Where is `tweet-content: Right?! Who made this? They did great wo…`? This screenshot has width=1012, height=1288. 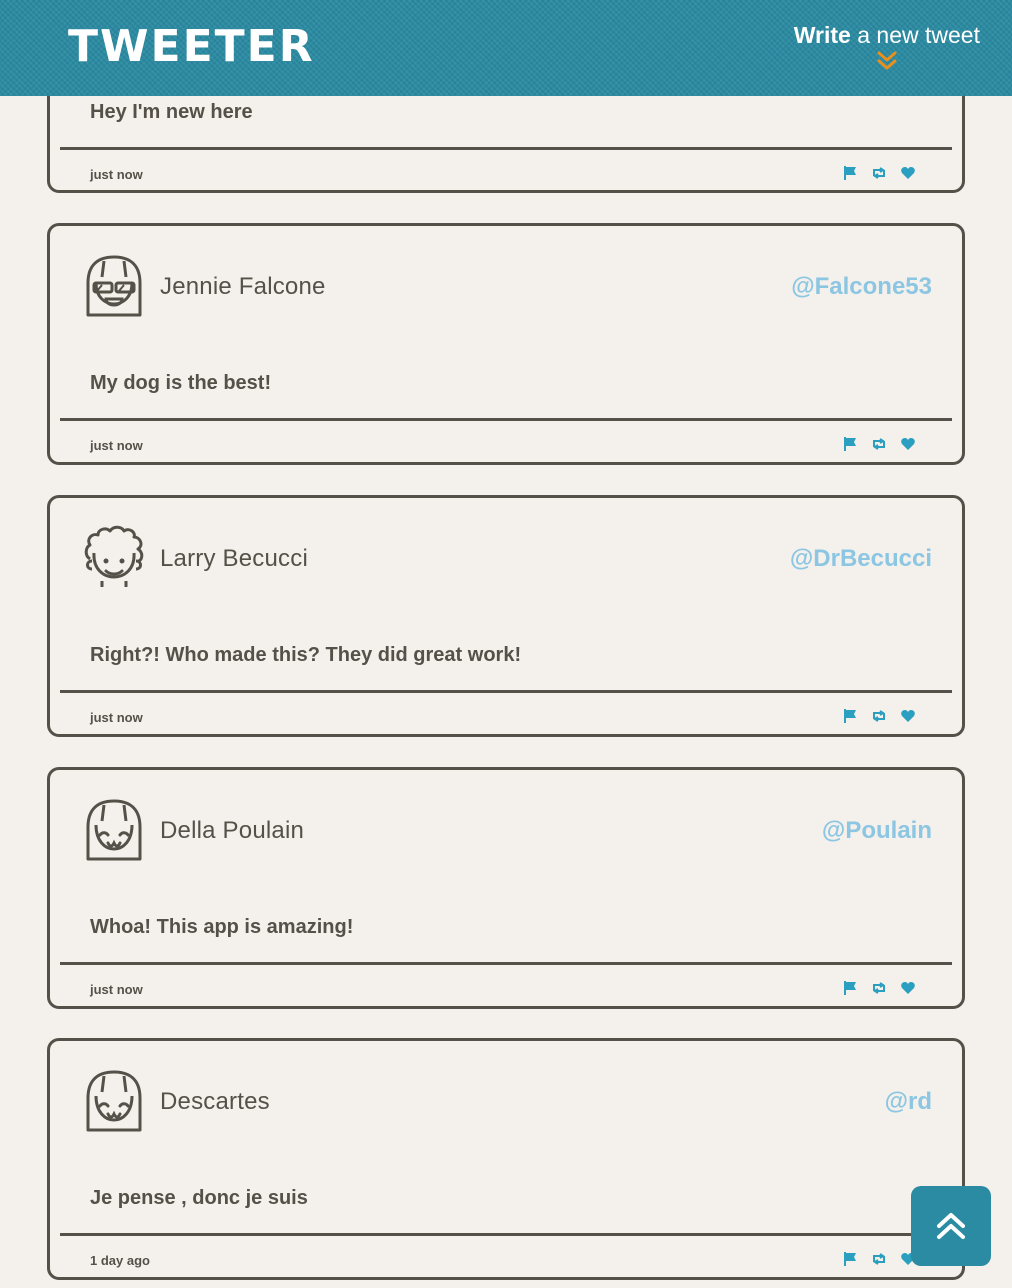 tweet-content: Right?! Who made this? They did great wo… is located at coordinates (306, 655).